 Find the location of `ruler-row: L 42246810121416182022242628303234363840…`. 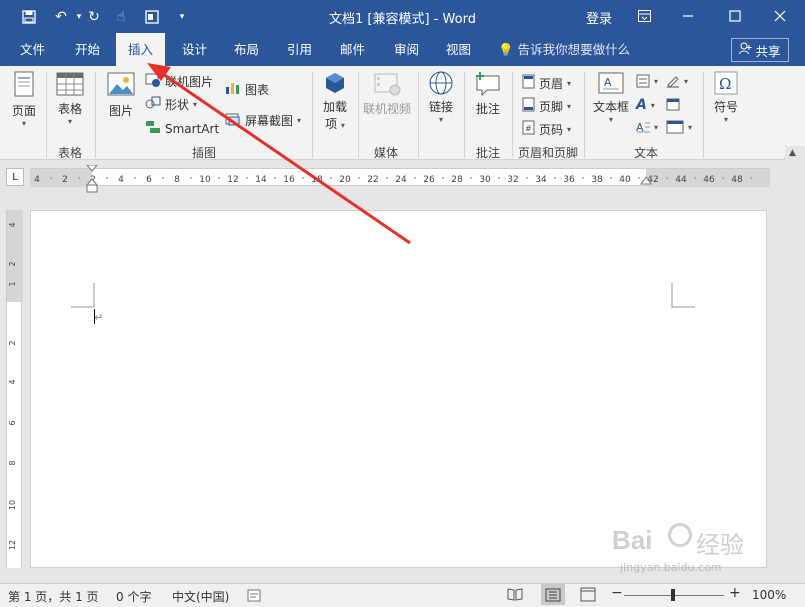

ruler-row: L 42246810121416182022242628303234363840… is located at coordinates (402, 176).